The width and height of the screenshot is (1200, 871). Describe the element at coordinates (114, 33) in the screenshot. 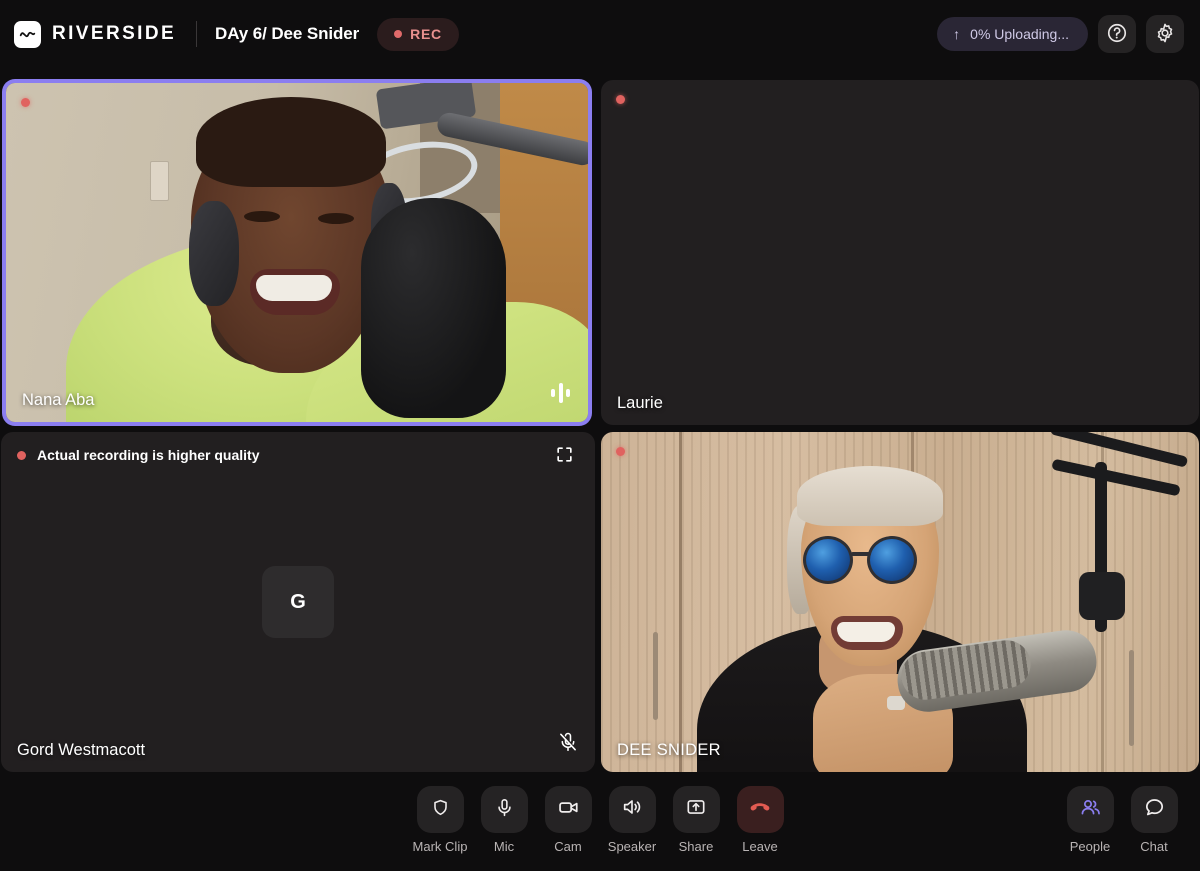

I see `brand-name: RIVERSIDE` at that location.